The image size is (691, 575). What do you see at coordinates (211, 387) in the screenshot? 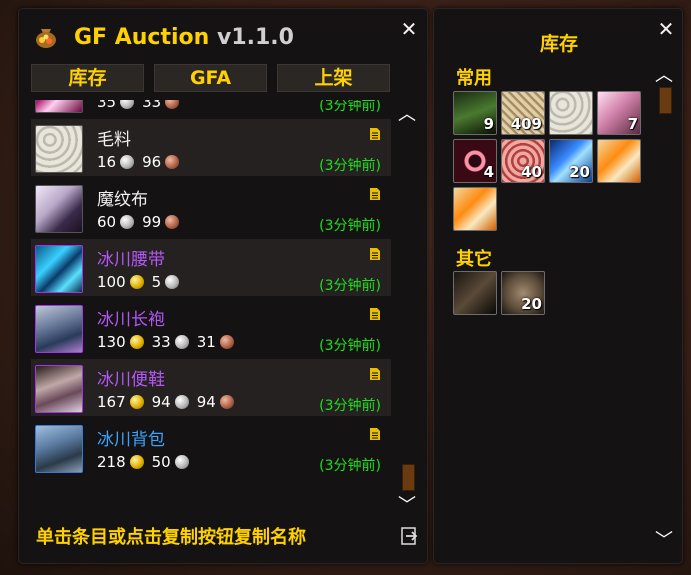
I see `auction-row: 冰川便鞋 167 94 94 (3分钟前)` at bounding box center [211, 387].